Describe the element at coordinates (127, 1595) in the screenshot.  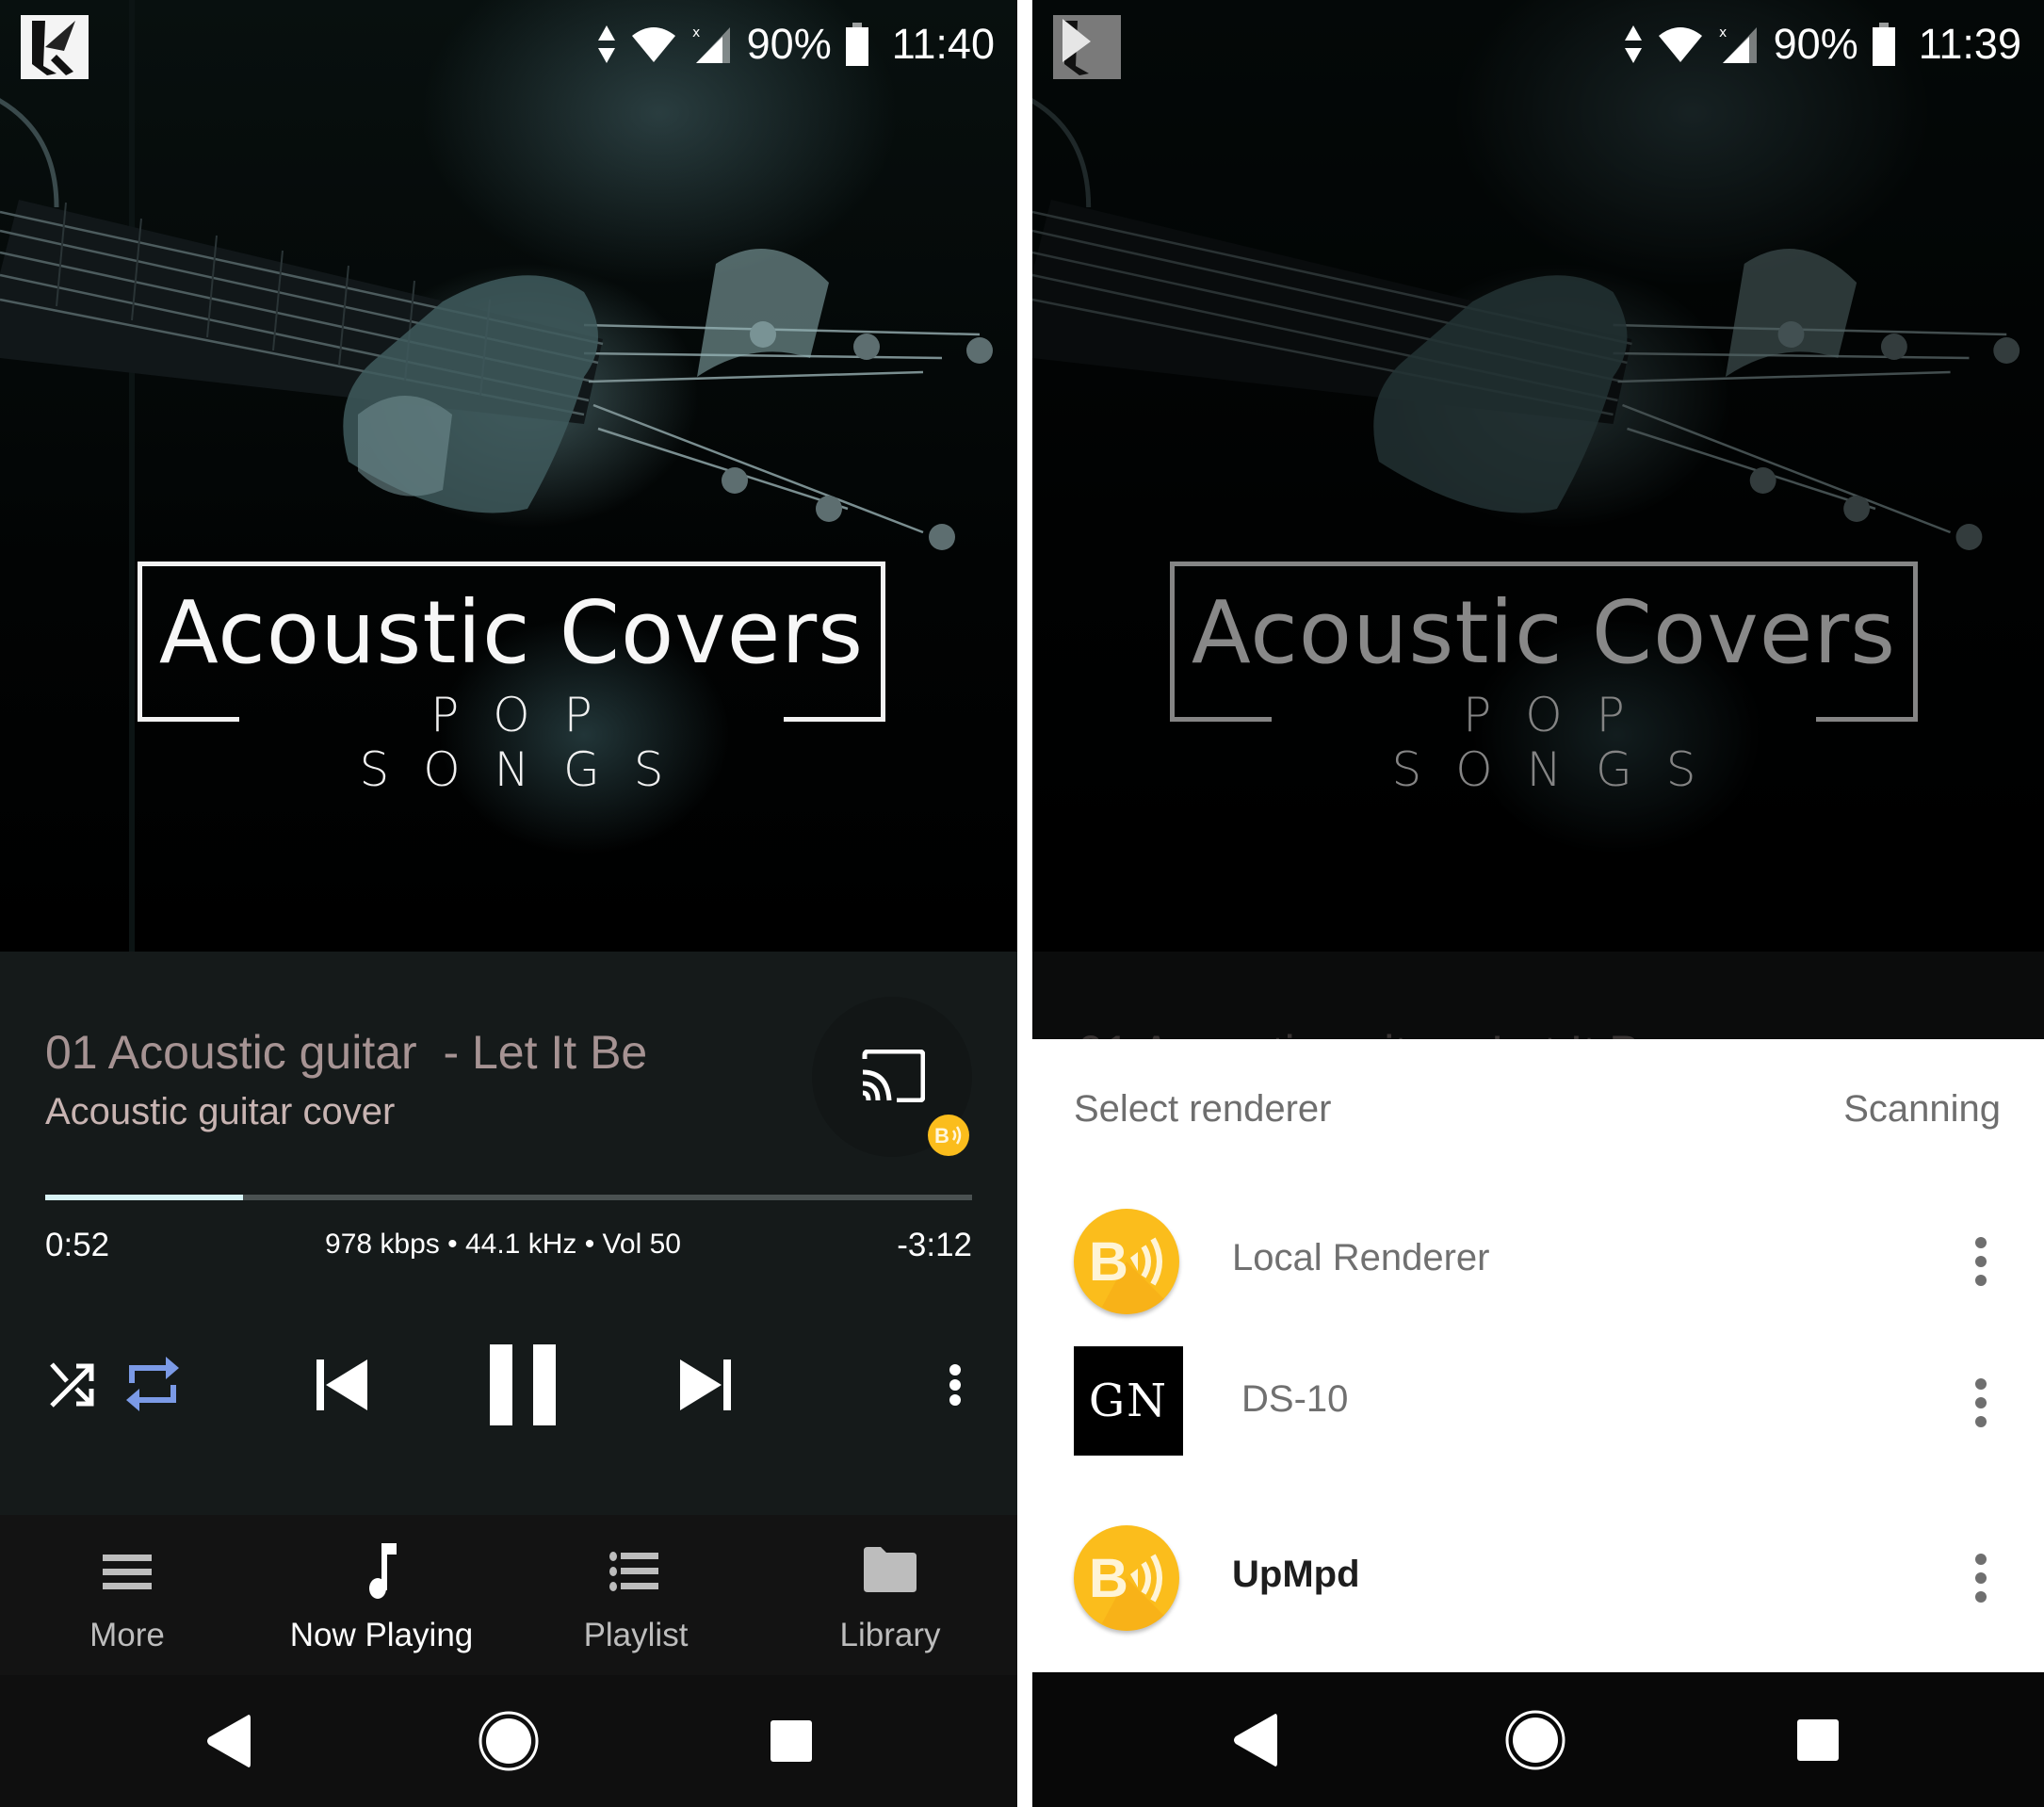
I see `nav-tab-more: More` at that location.